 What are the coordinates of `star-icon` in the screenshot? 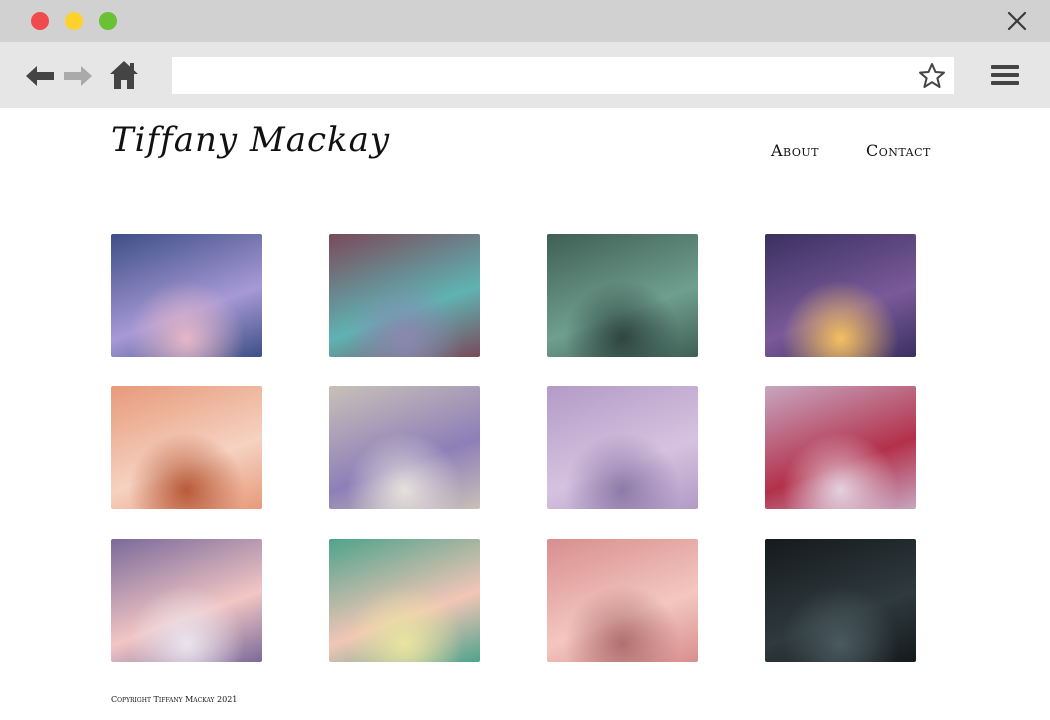 It's located at (932, 76).